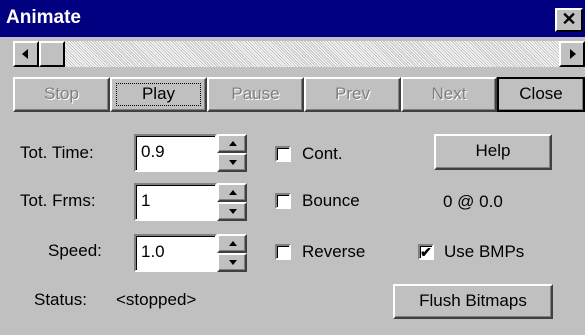 This screenshot has height=335, width=585. What do you see at coordinates (283, 252) in the screenshot?
I see `reverse-checkbox` at bounding box center [283, 252].